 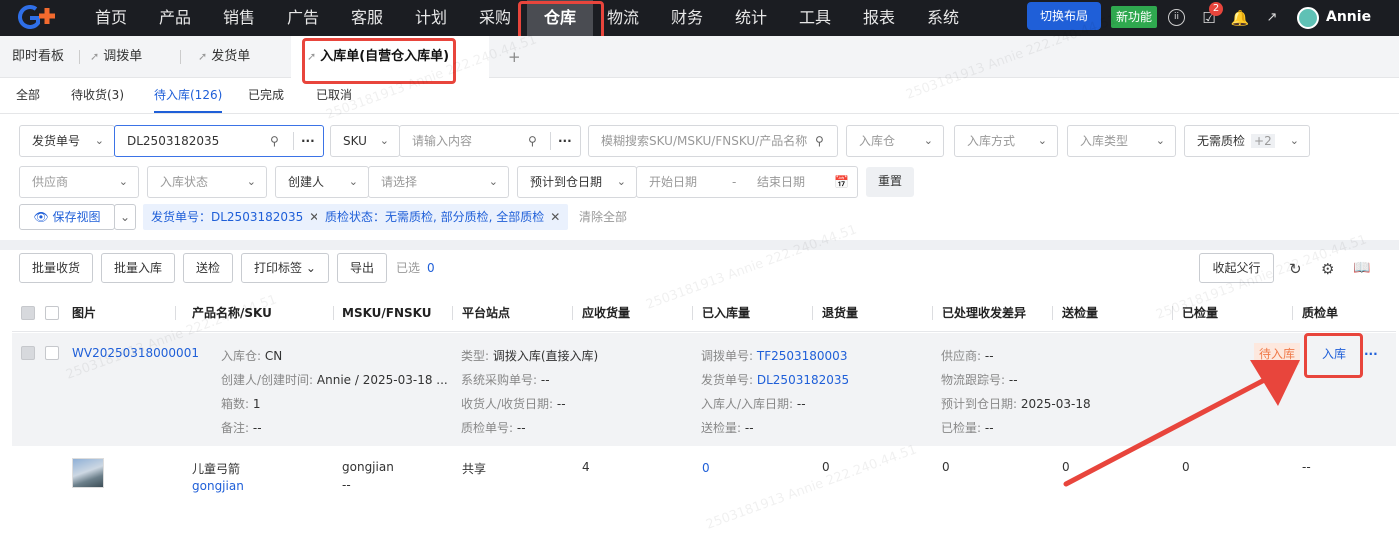 I want to click on new-feature-button: 新功能, so click(x=1134, y=17).